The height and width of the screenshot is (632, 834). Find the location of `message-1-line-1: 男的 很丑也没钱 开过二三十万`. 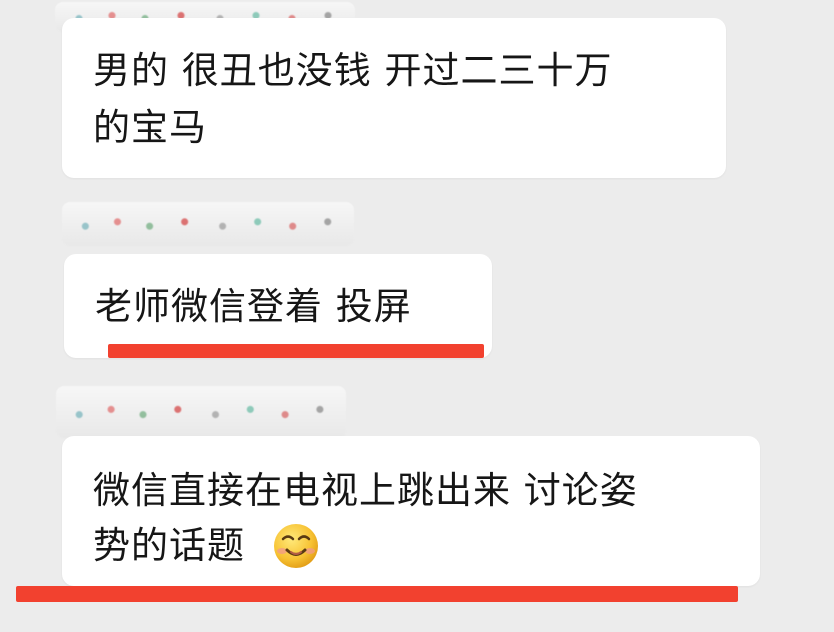

message-1-line-1: 男的 很丑也没钱 开过二三十万 is located at coordinates (353, 70).